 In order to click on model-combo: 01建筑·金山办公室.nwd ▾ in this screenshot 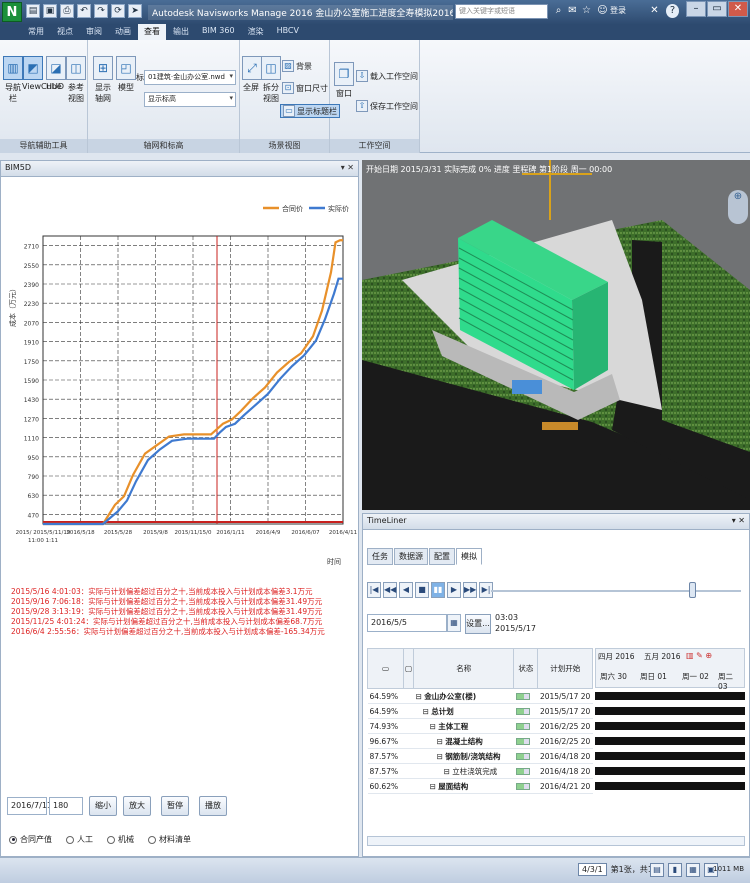, I will do `click(190, 77)`.